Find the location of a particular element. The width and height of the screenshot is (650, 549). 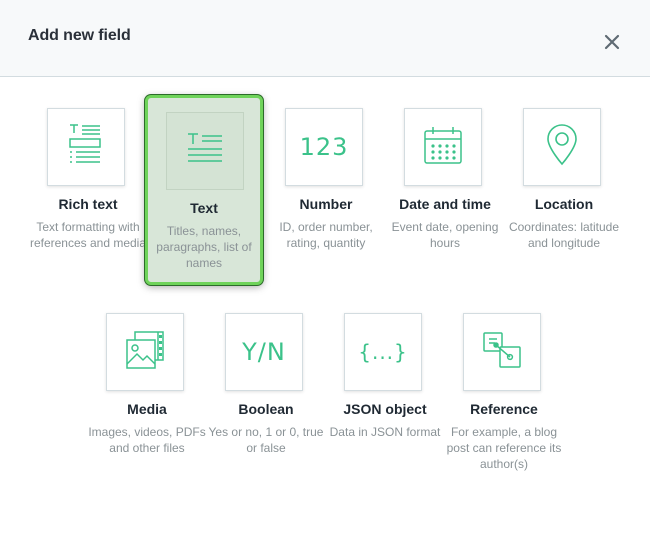

close-button is located at coordinates (612, 42).